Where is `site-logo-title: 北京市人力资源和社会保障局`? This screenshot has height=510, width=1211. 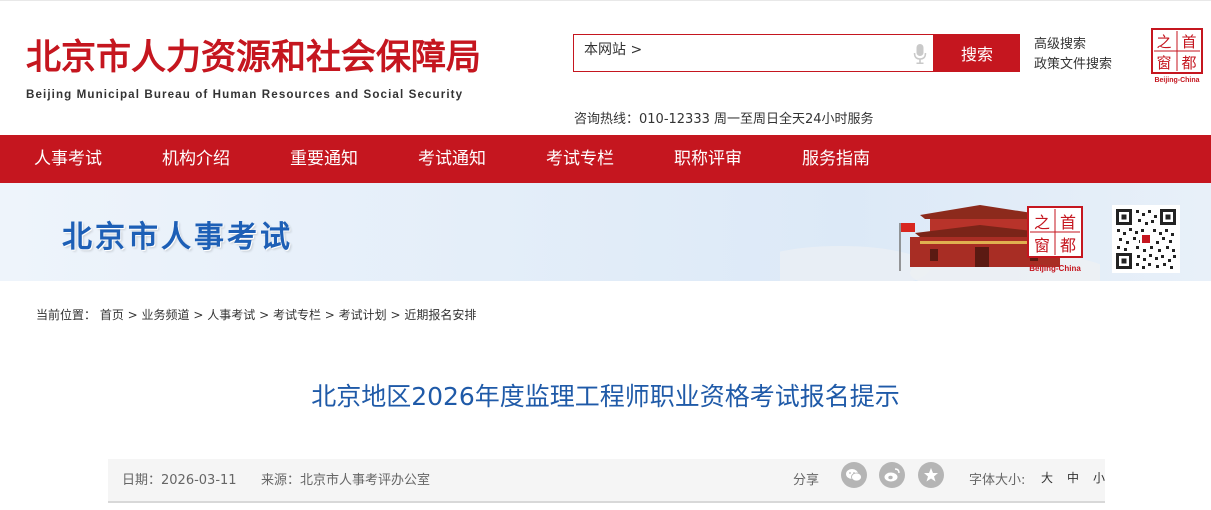 site-logo-title: 北京市人力资源和社会保障局 is located at coordinates (253, 58).